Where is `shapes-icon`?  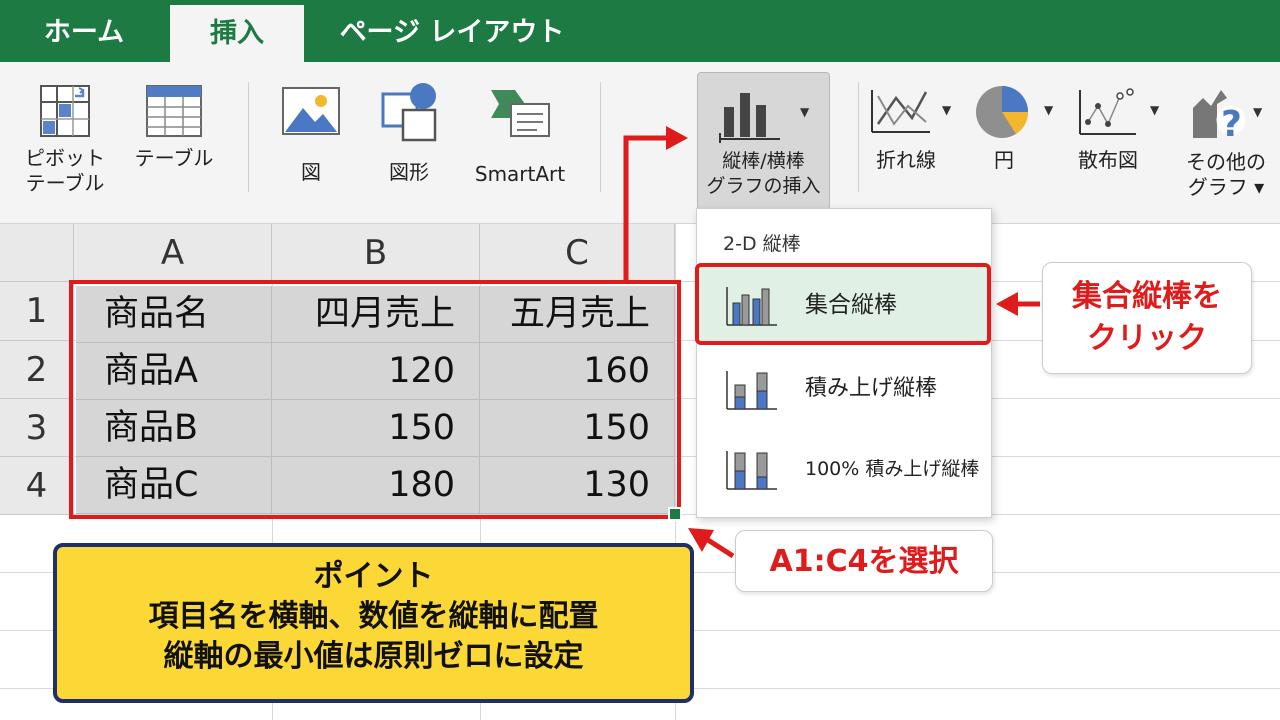
shapes-icon is located at coordinates (409, 112).